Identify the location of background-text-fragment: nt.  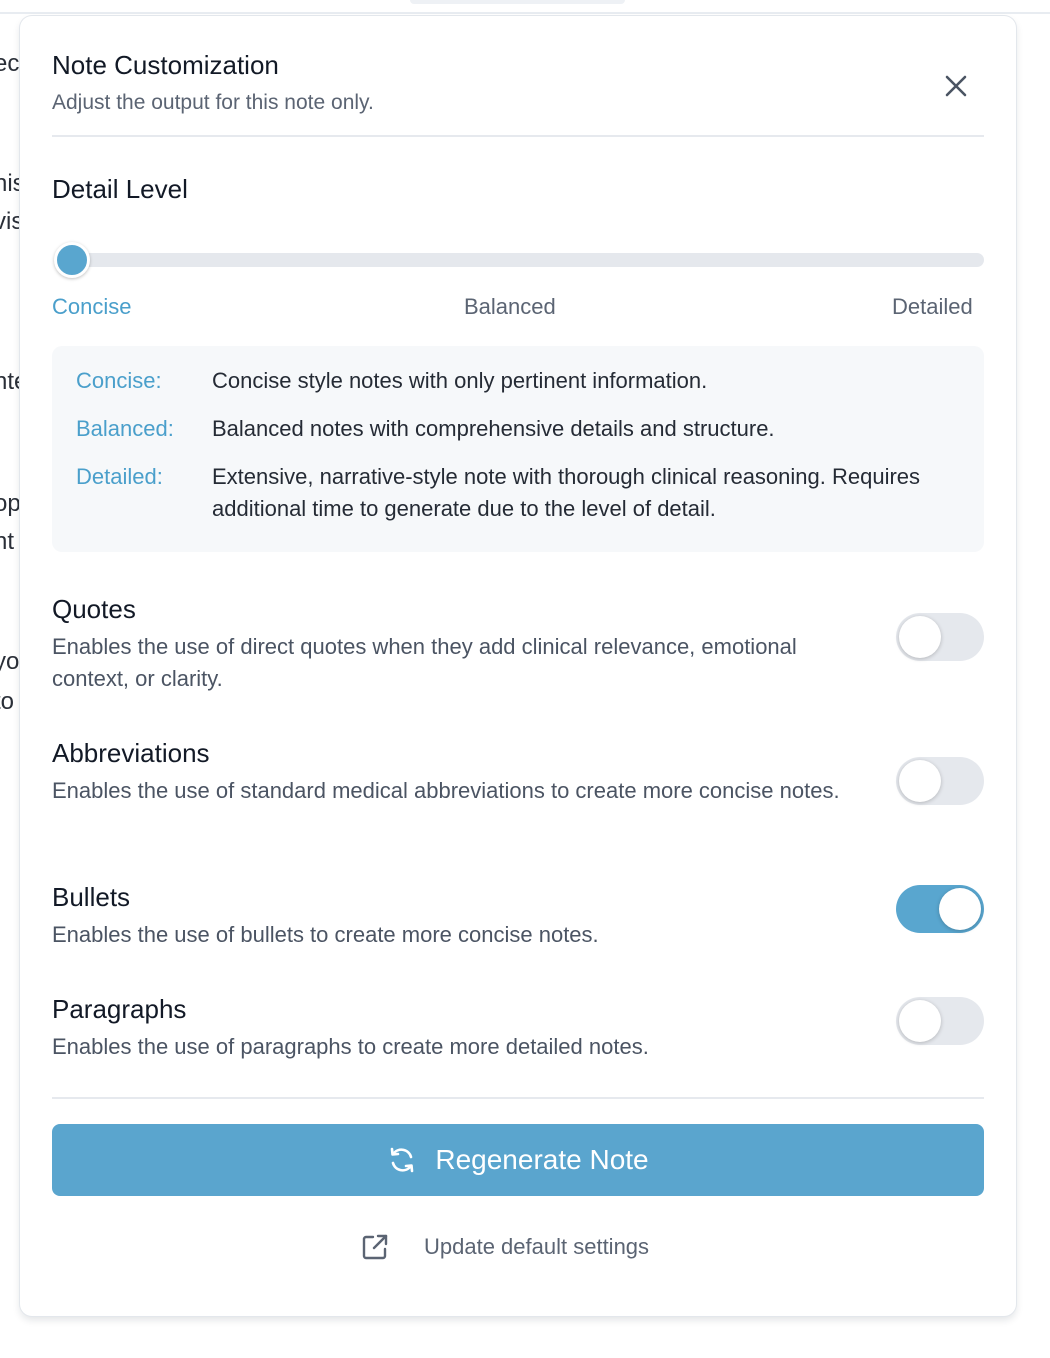
(7, 541).